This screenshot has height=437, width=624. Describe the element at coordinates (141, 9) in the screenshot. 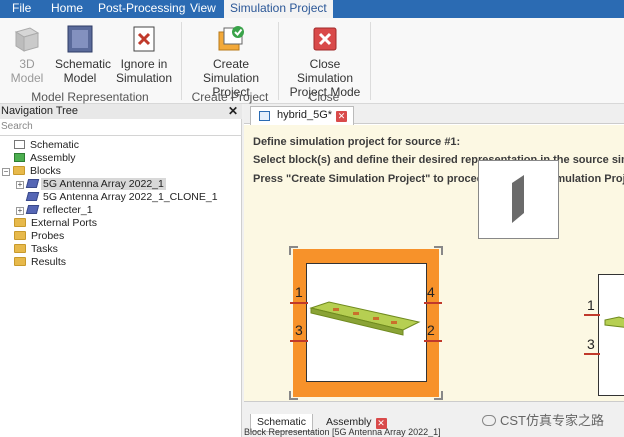

I see `menu-post-processing: Post-Processing` at that location.